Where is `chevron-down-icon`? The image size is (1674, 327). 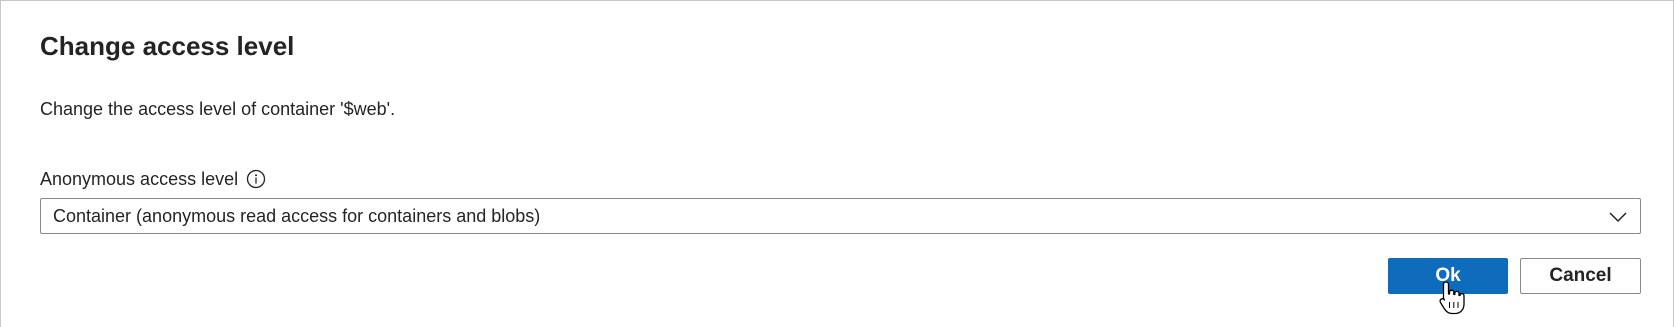
chevron-down-icon is located at coordinates (1618, 217).